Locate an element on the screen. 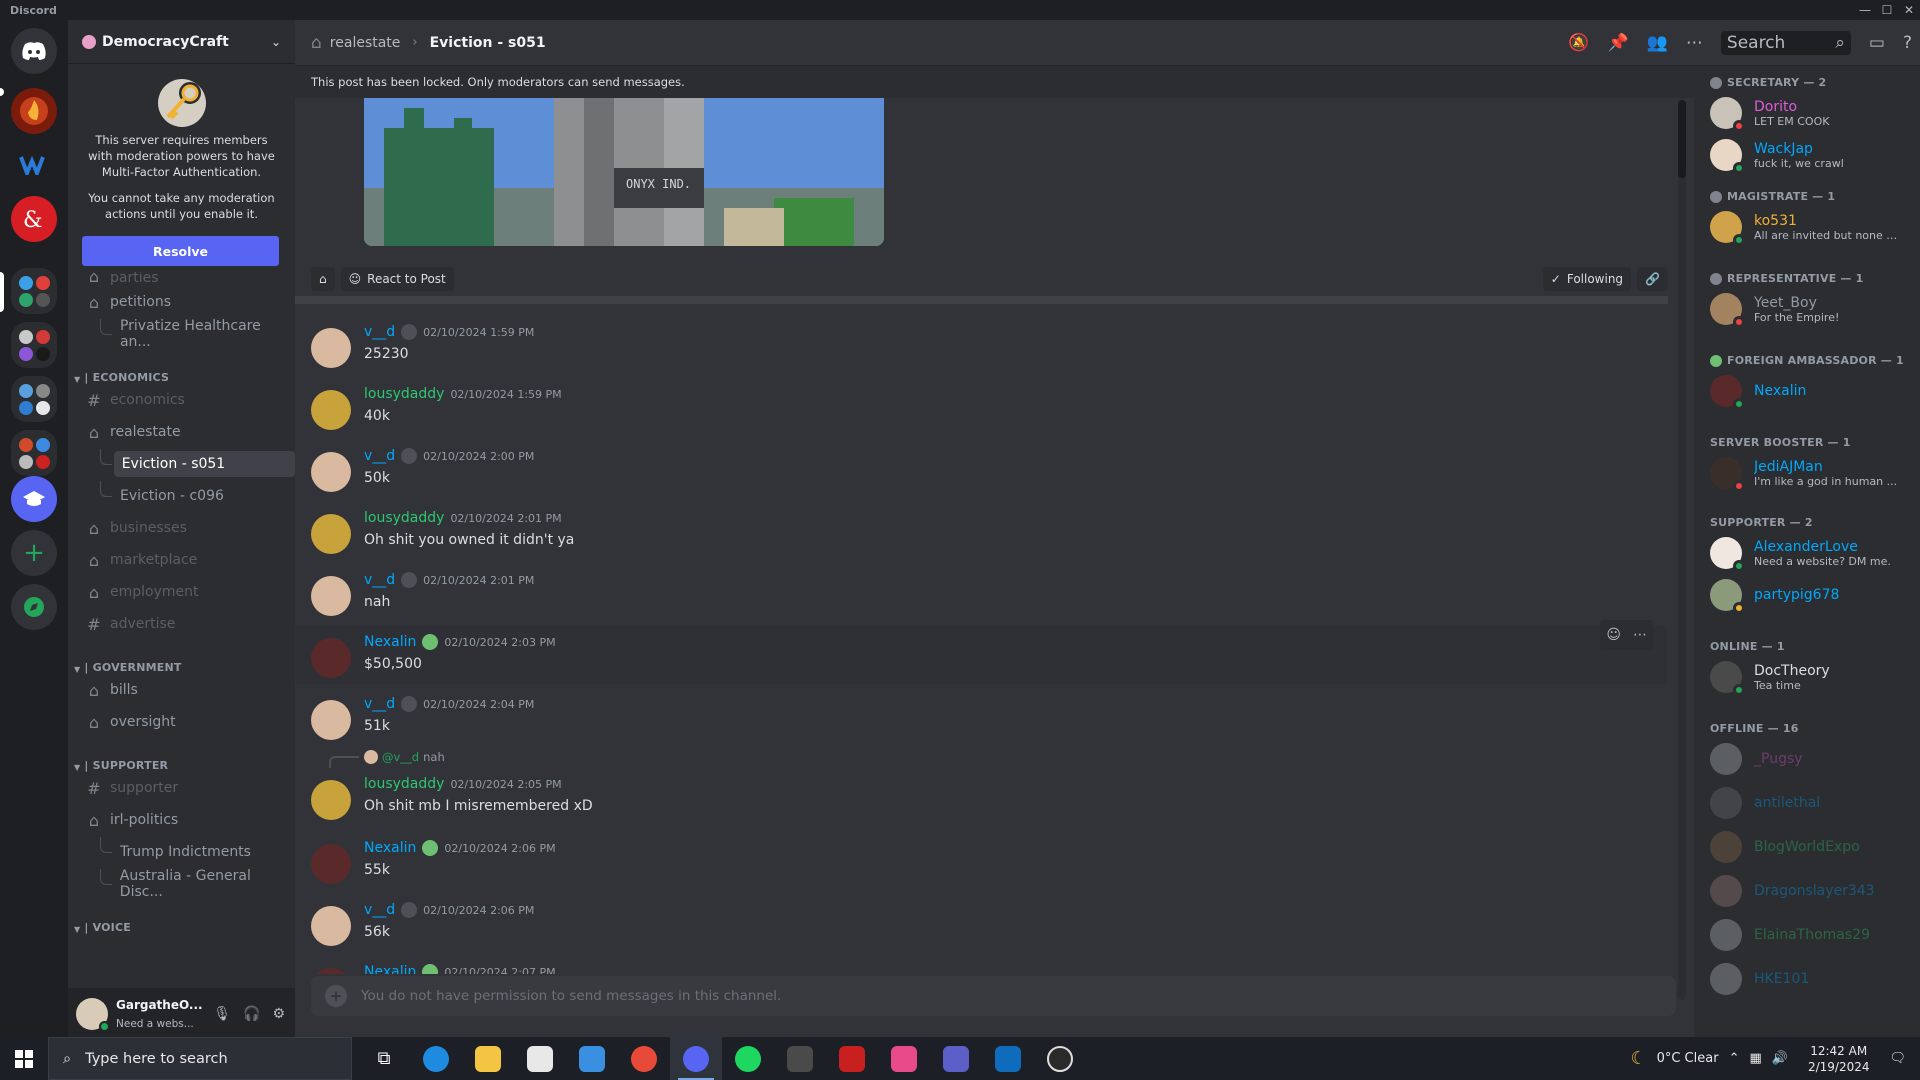  minecraft-icon is located at coordinates (800, 1058).